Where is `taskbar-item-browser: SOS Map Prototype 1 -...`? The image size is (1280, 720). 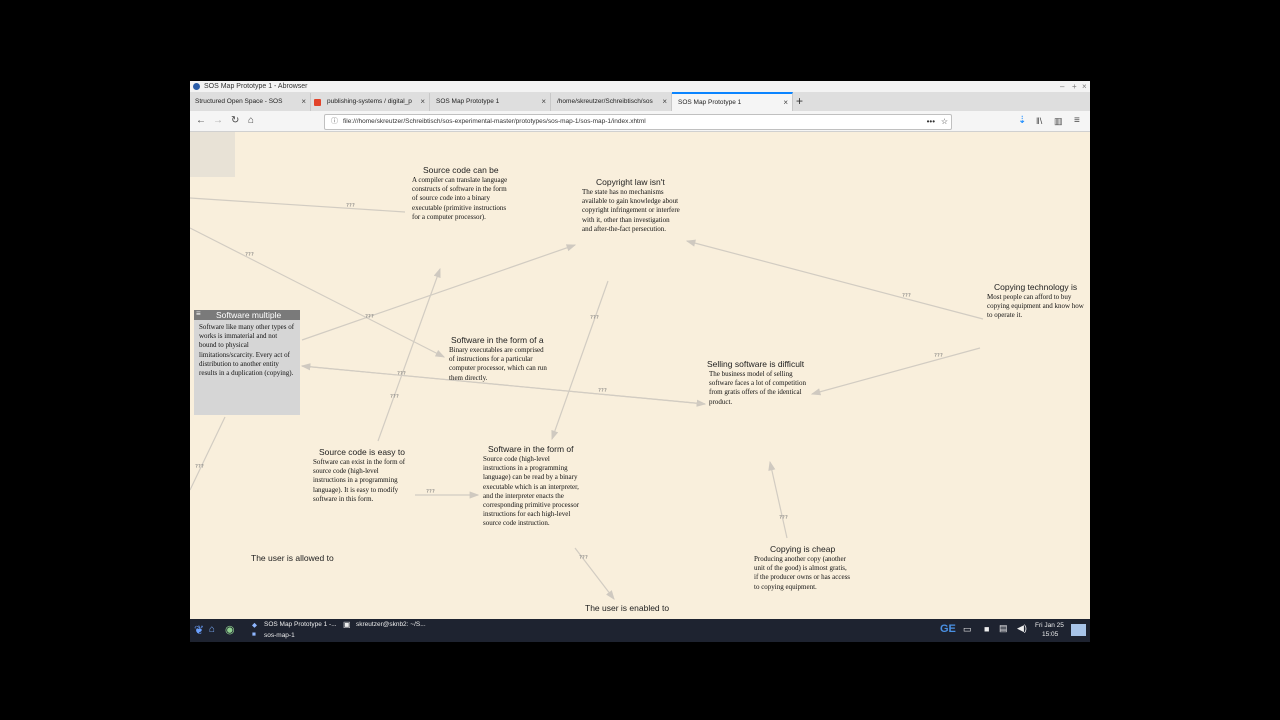 taskbar-item-browser: SOS Map Prototype 1 -... is located at coordinates (300, 624).